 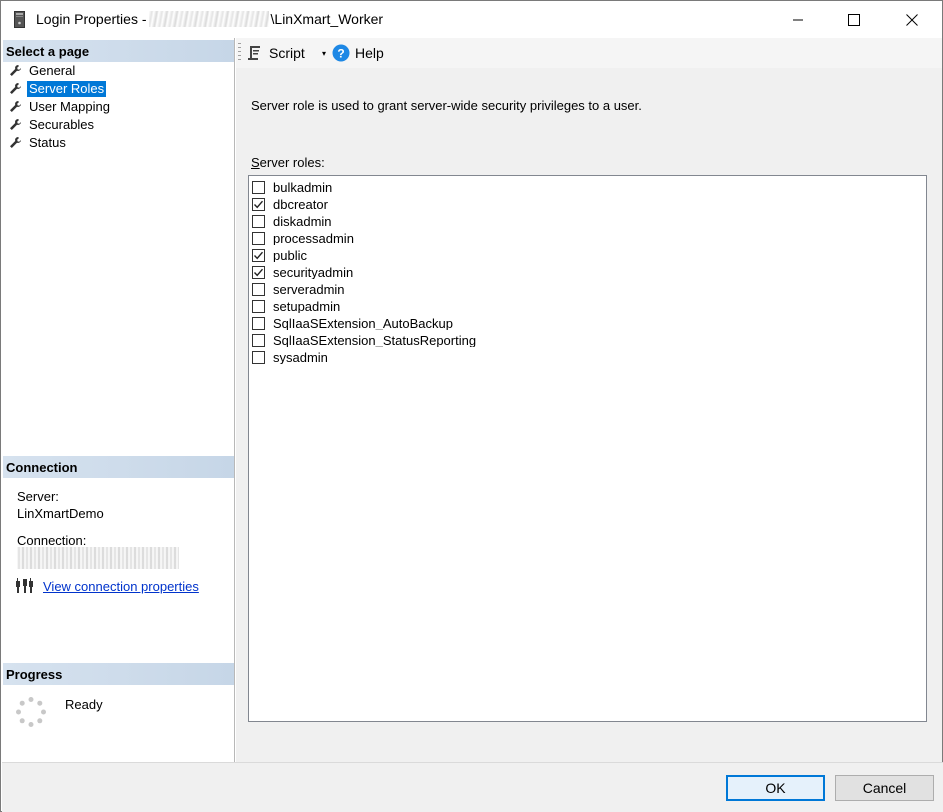 I want to click on button-bar: OK Cancel, so click(x=472, y=787).